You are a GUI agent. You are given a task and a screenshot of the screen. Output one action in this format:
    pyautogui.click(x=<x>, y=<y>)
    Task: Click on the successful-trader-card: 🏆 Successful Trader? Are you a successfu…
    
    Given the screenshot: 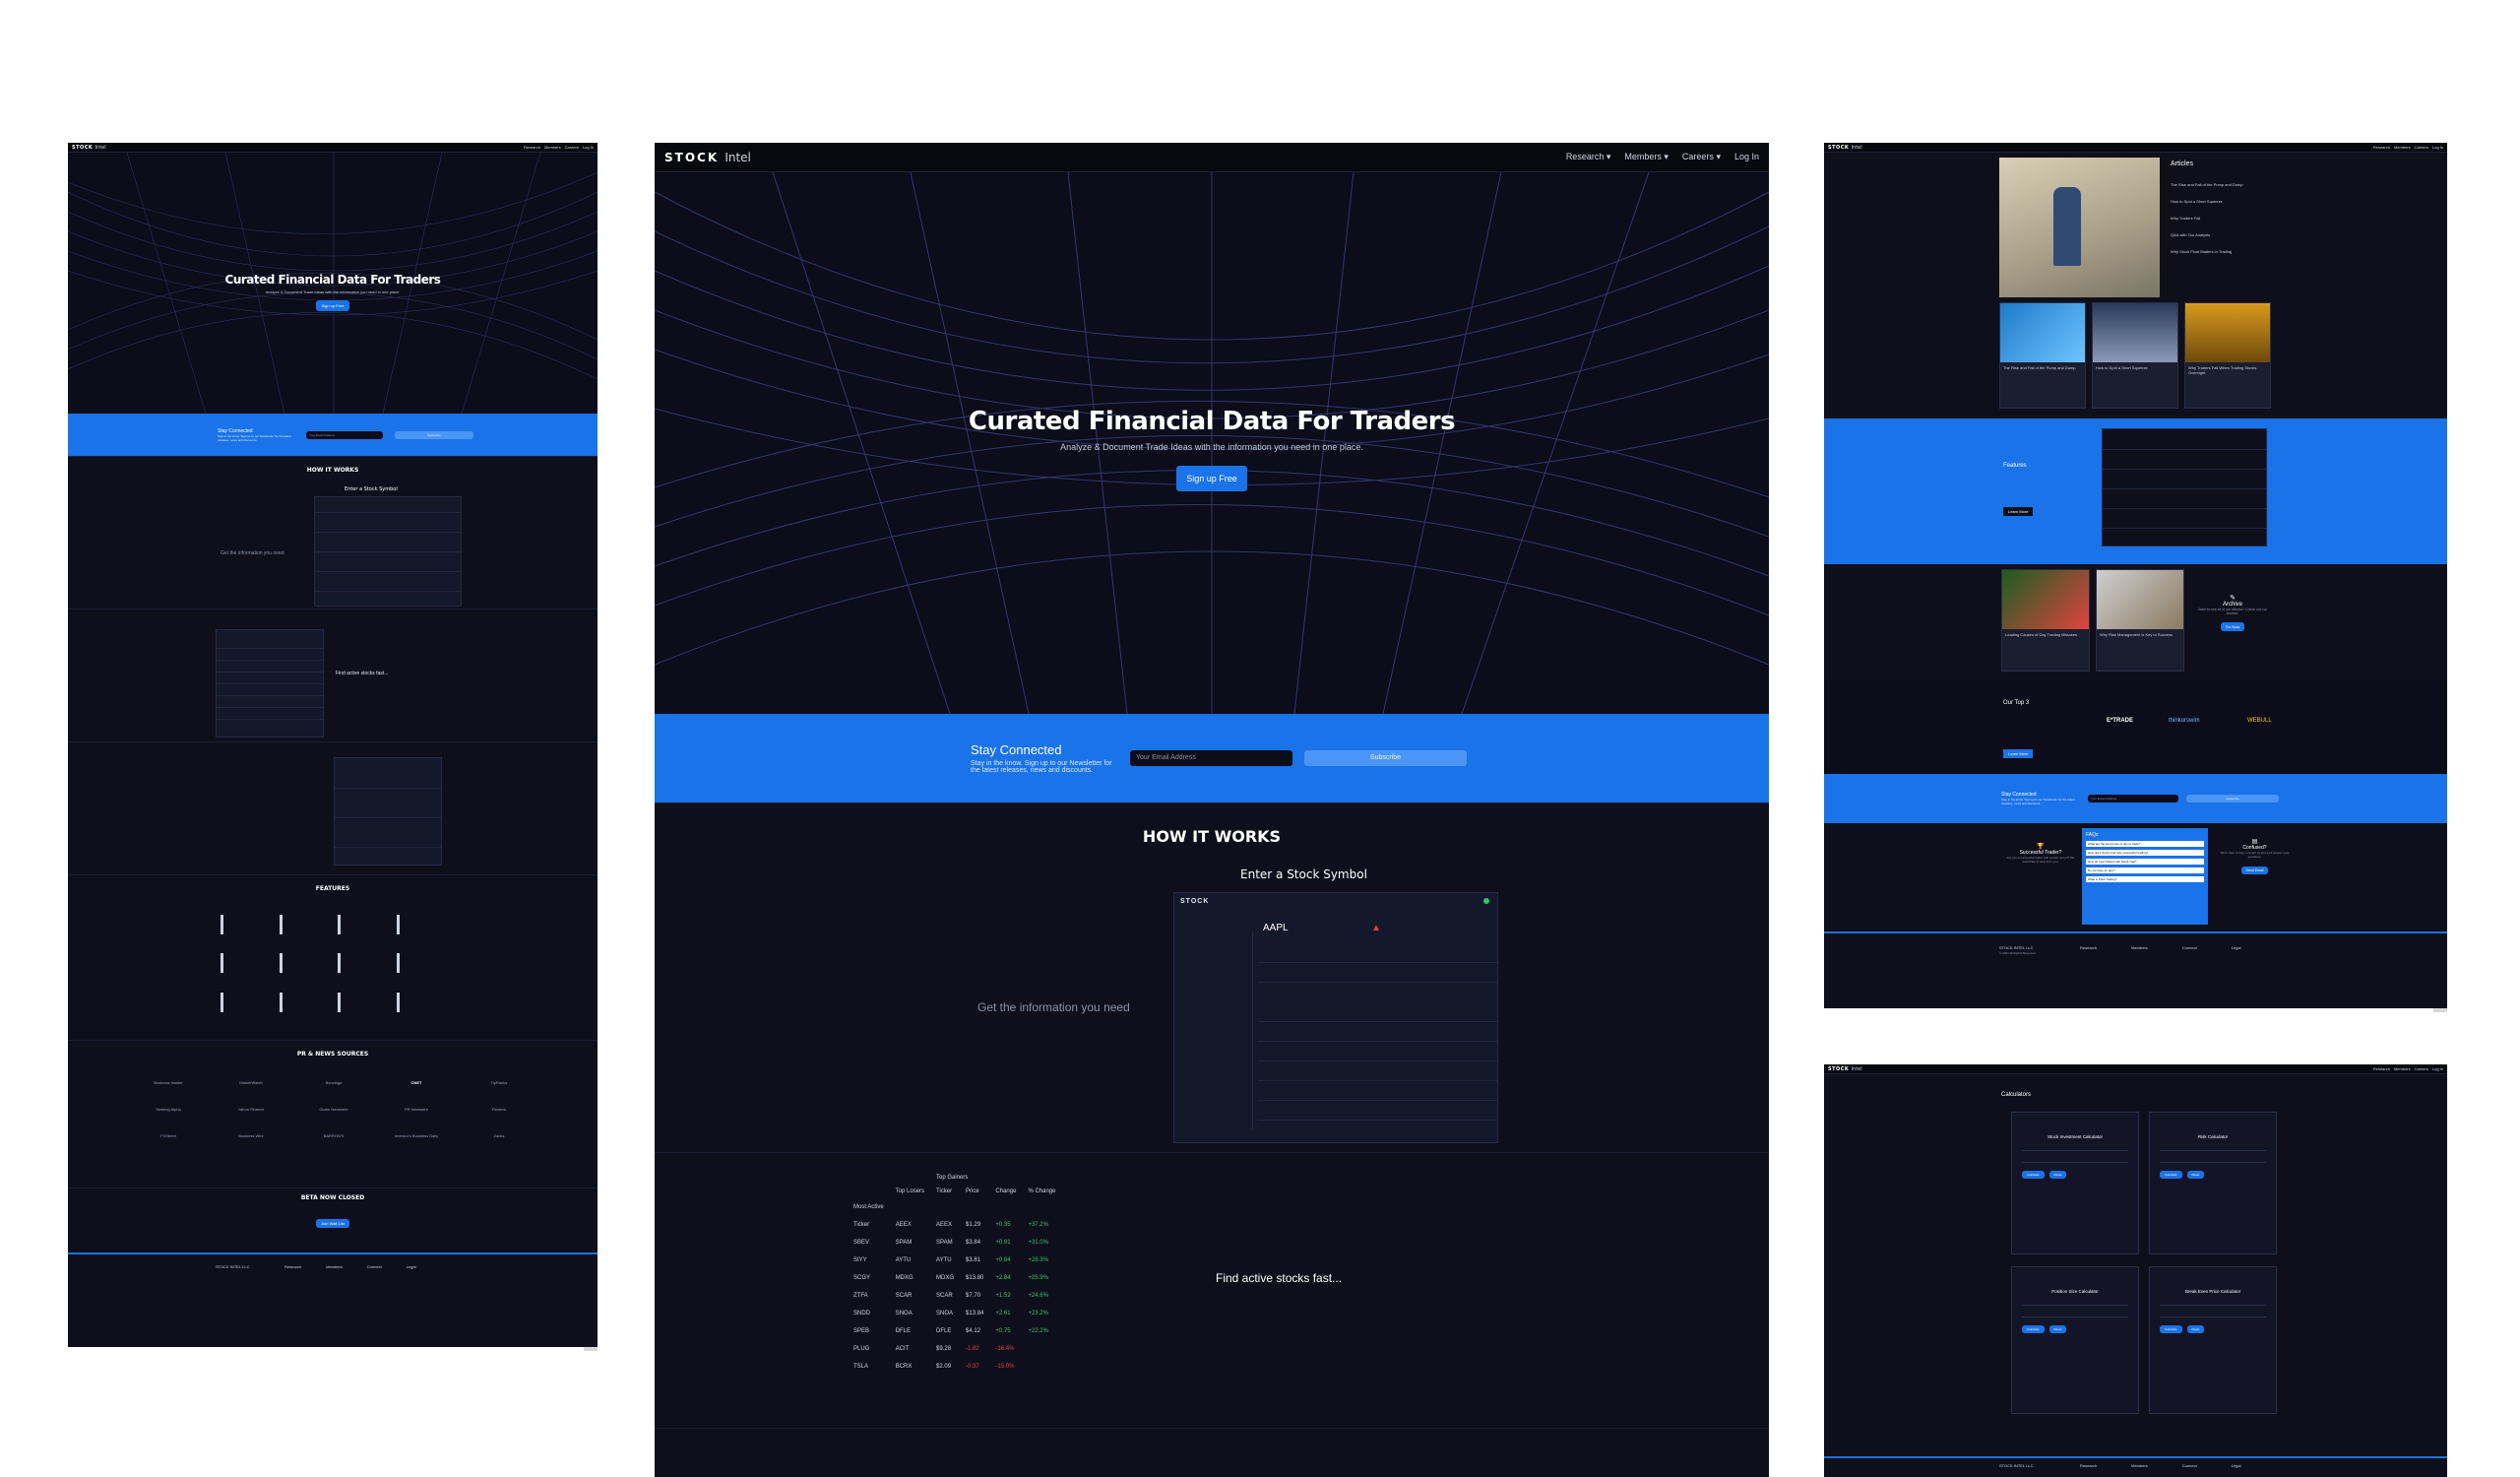 What is the action you would take?
    pyautogui.click(x=2040, y=854)
    